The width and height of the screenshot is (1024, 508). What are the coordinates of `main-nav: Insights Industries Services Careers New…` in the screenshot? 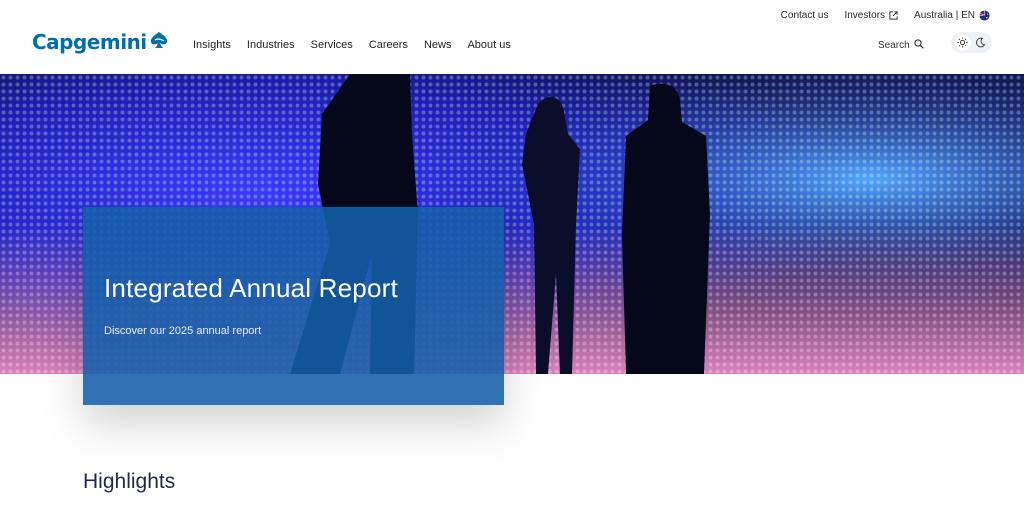 It's located at (352, 45).